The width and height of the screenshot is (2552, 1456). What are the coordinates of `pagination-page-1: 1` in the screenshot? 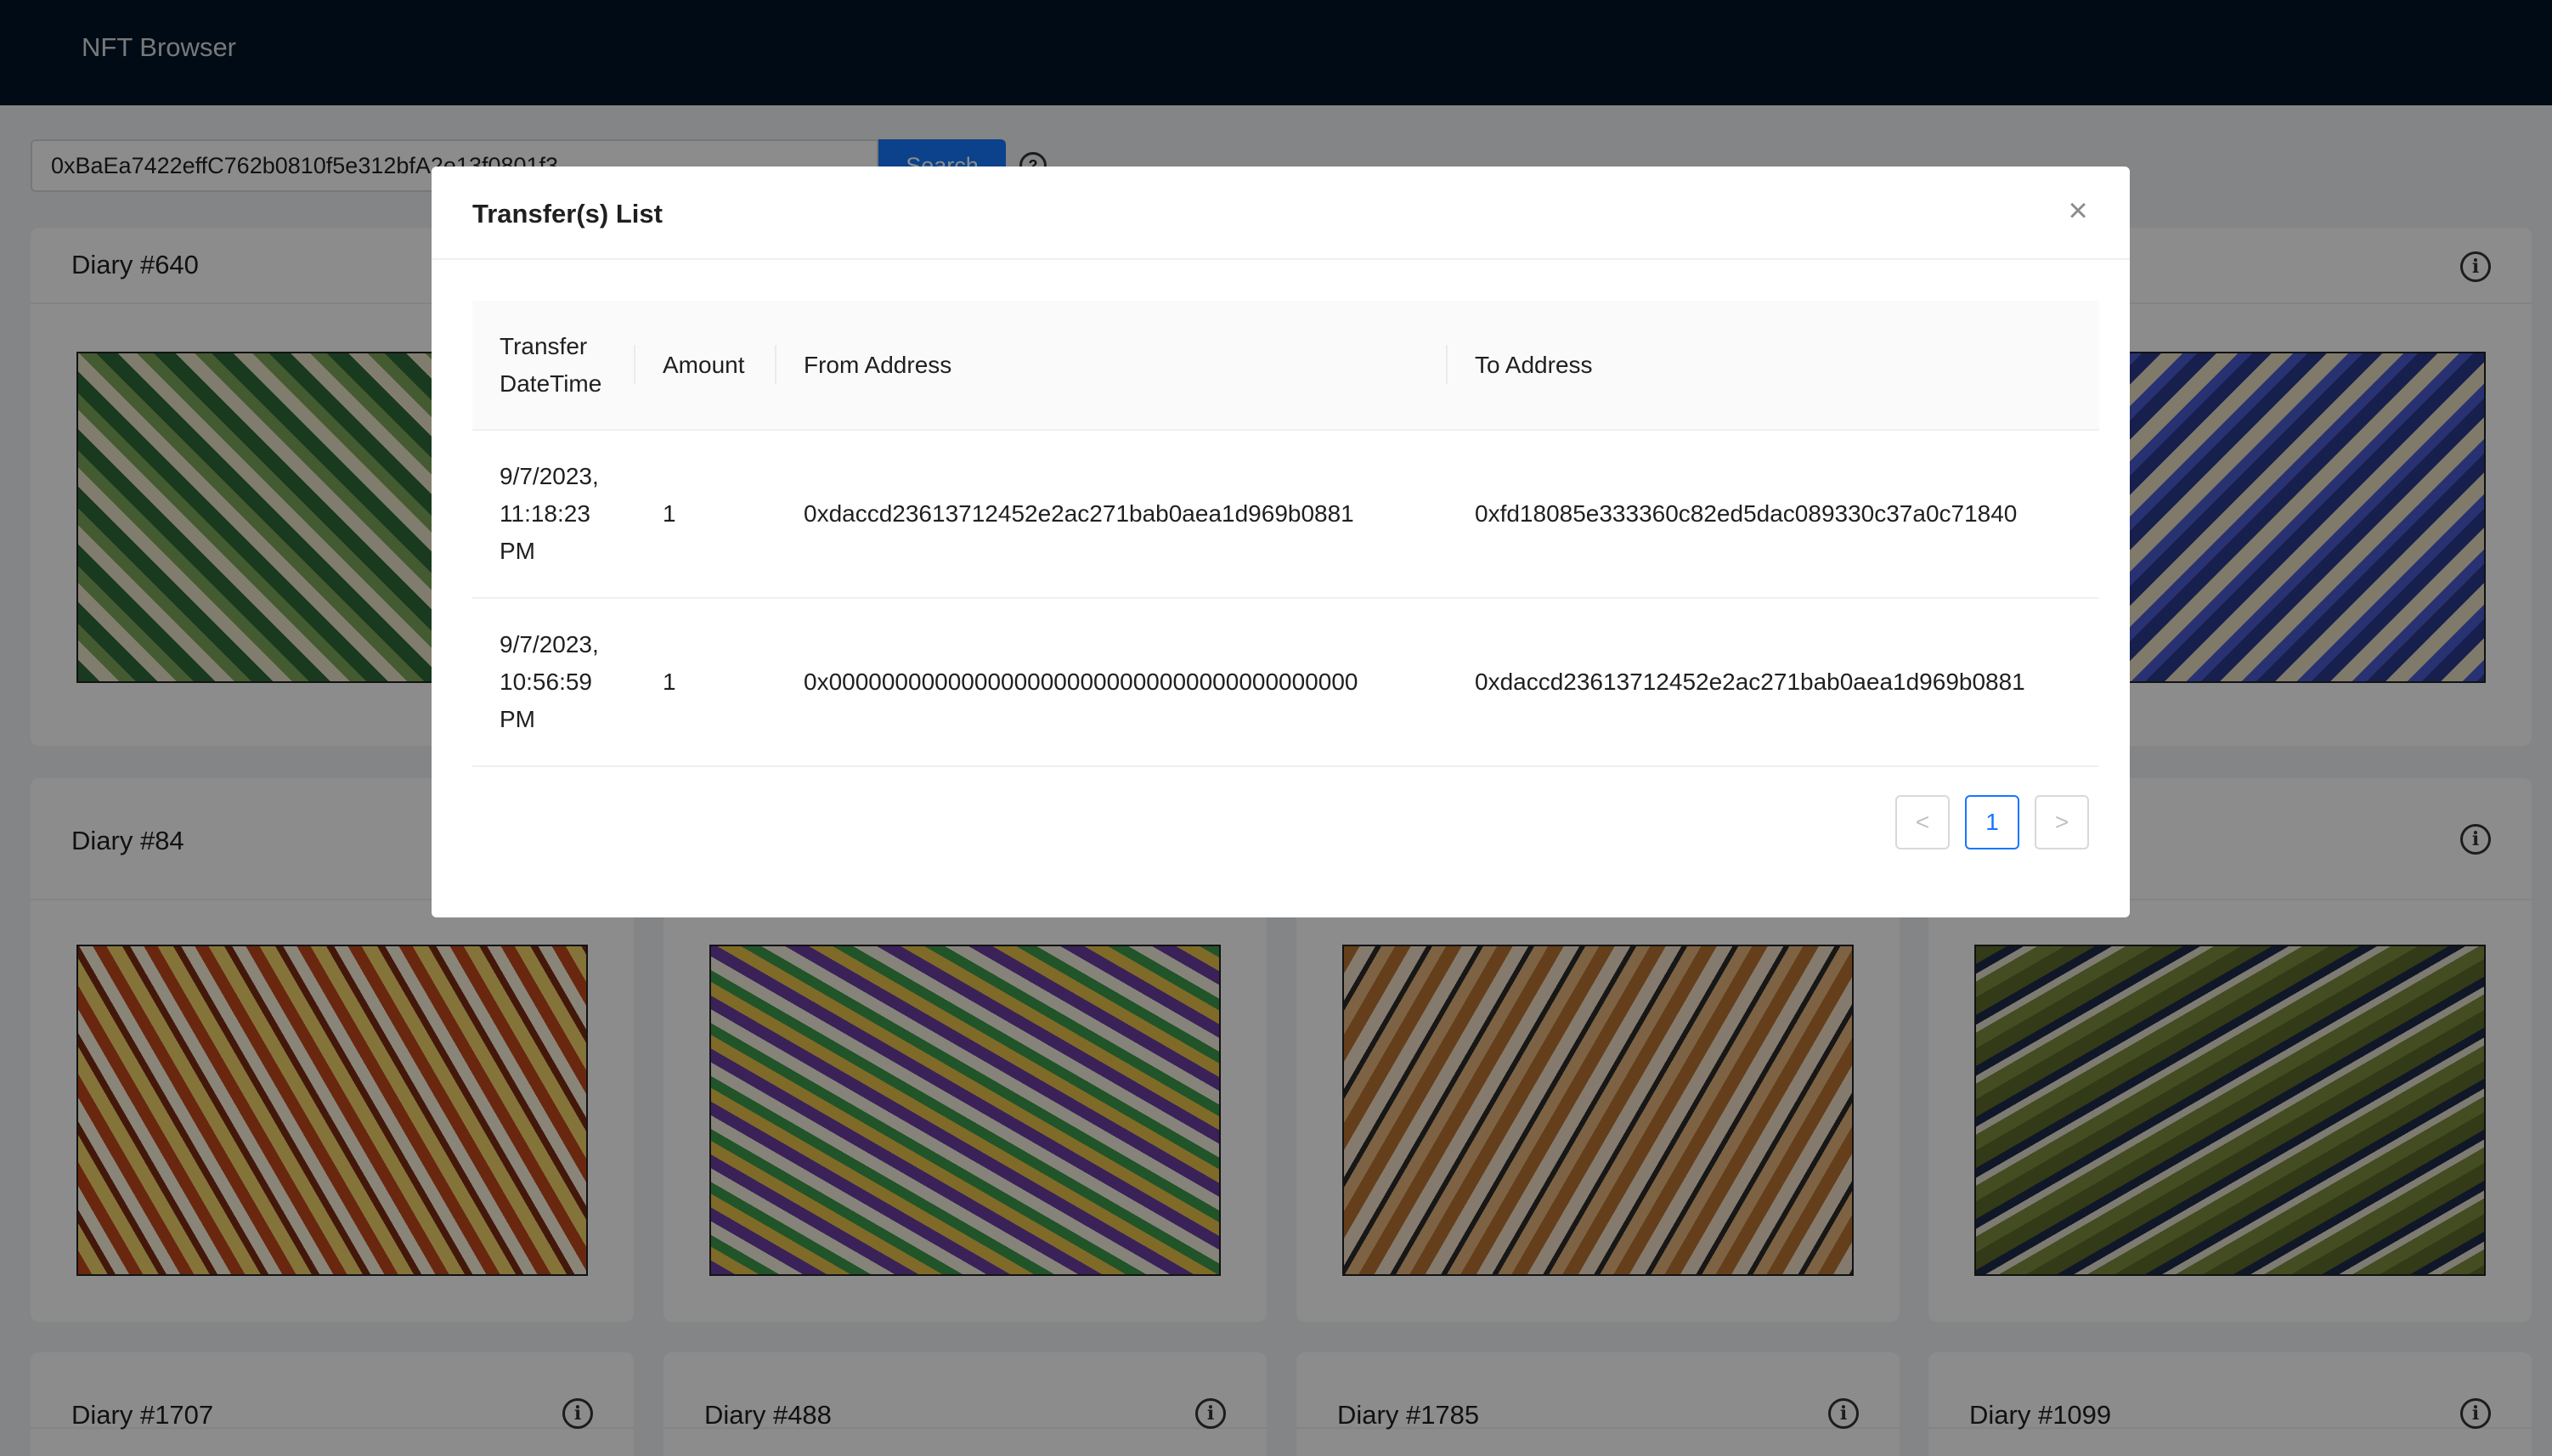 It's located at (1992, 822).